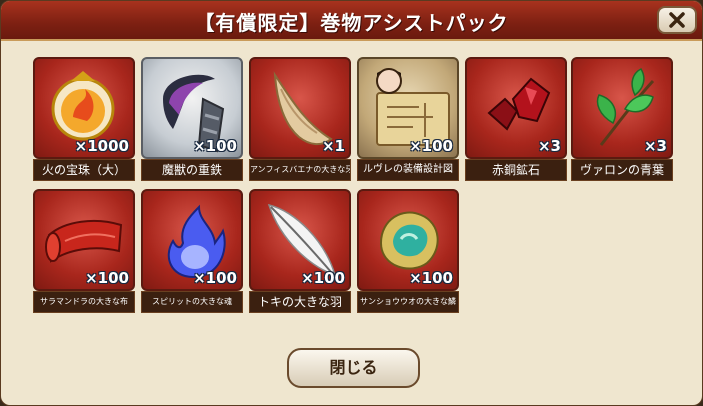 The height and width of the screenshot is (406, 703). Describe the element at coordinates (353, 368) in the screenshot. I see `close-button: 閉じる` at that location.